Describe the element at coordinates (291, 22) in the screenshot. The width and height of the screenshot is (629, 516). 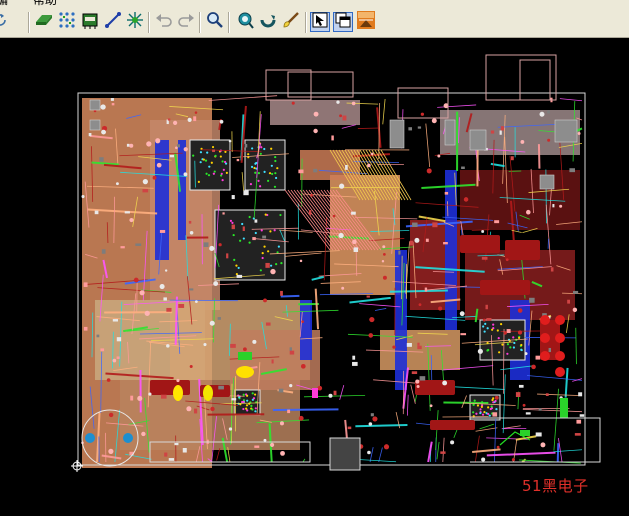
I see `toolbar-button-brush` at that location.